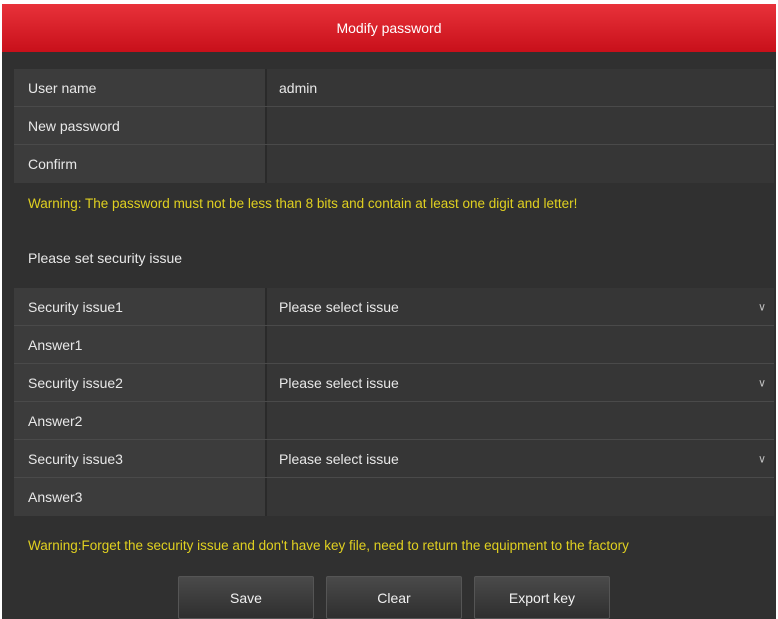 This screenshot has height=619, width=778. Describe the element at coordinates (140, 497) in the screenshot. I see `answer-label: Answer3` at that location.